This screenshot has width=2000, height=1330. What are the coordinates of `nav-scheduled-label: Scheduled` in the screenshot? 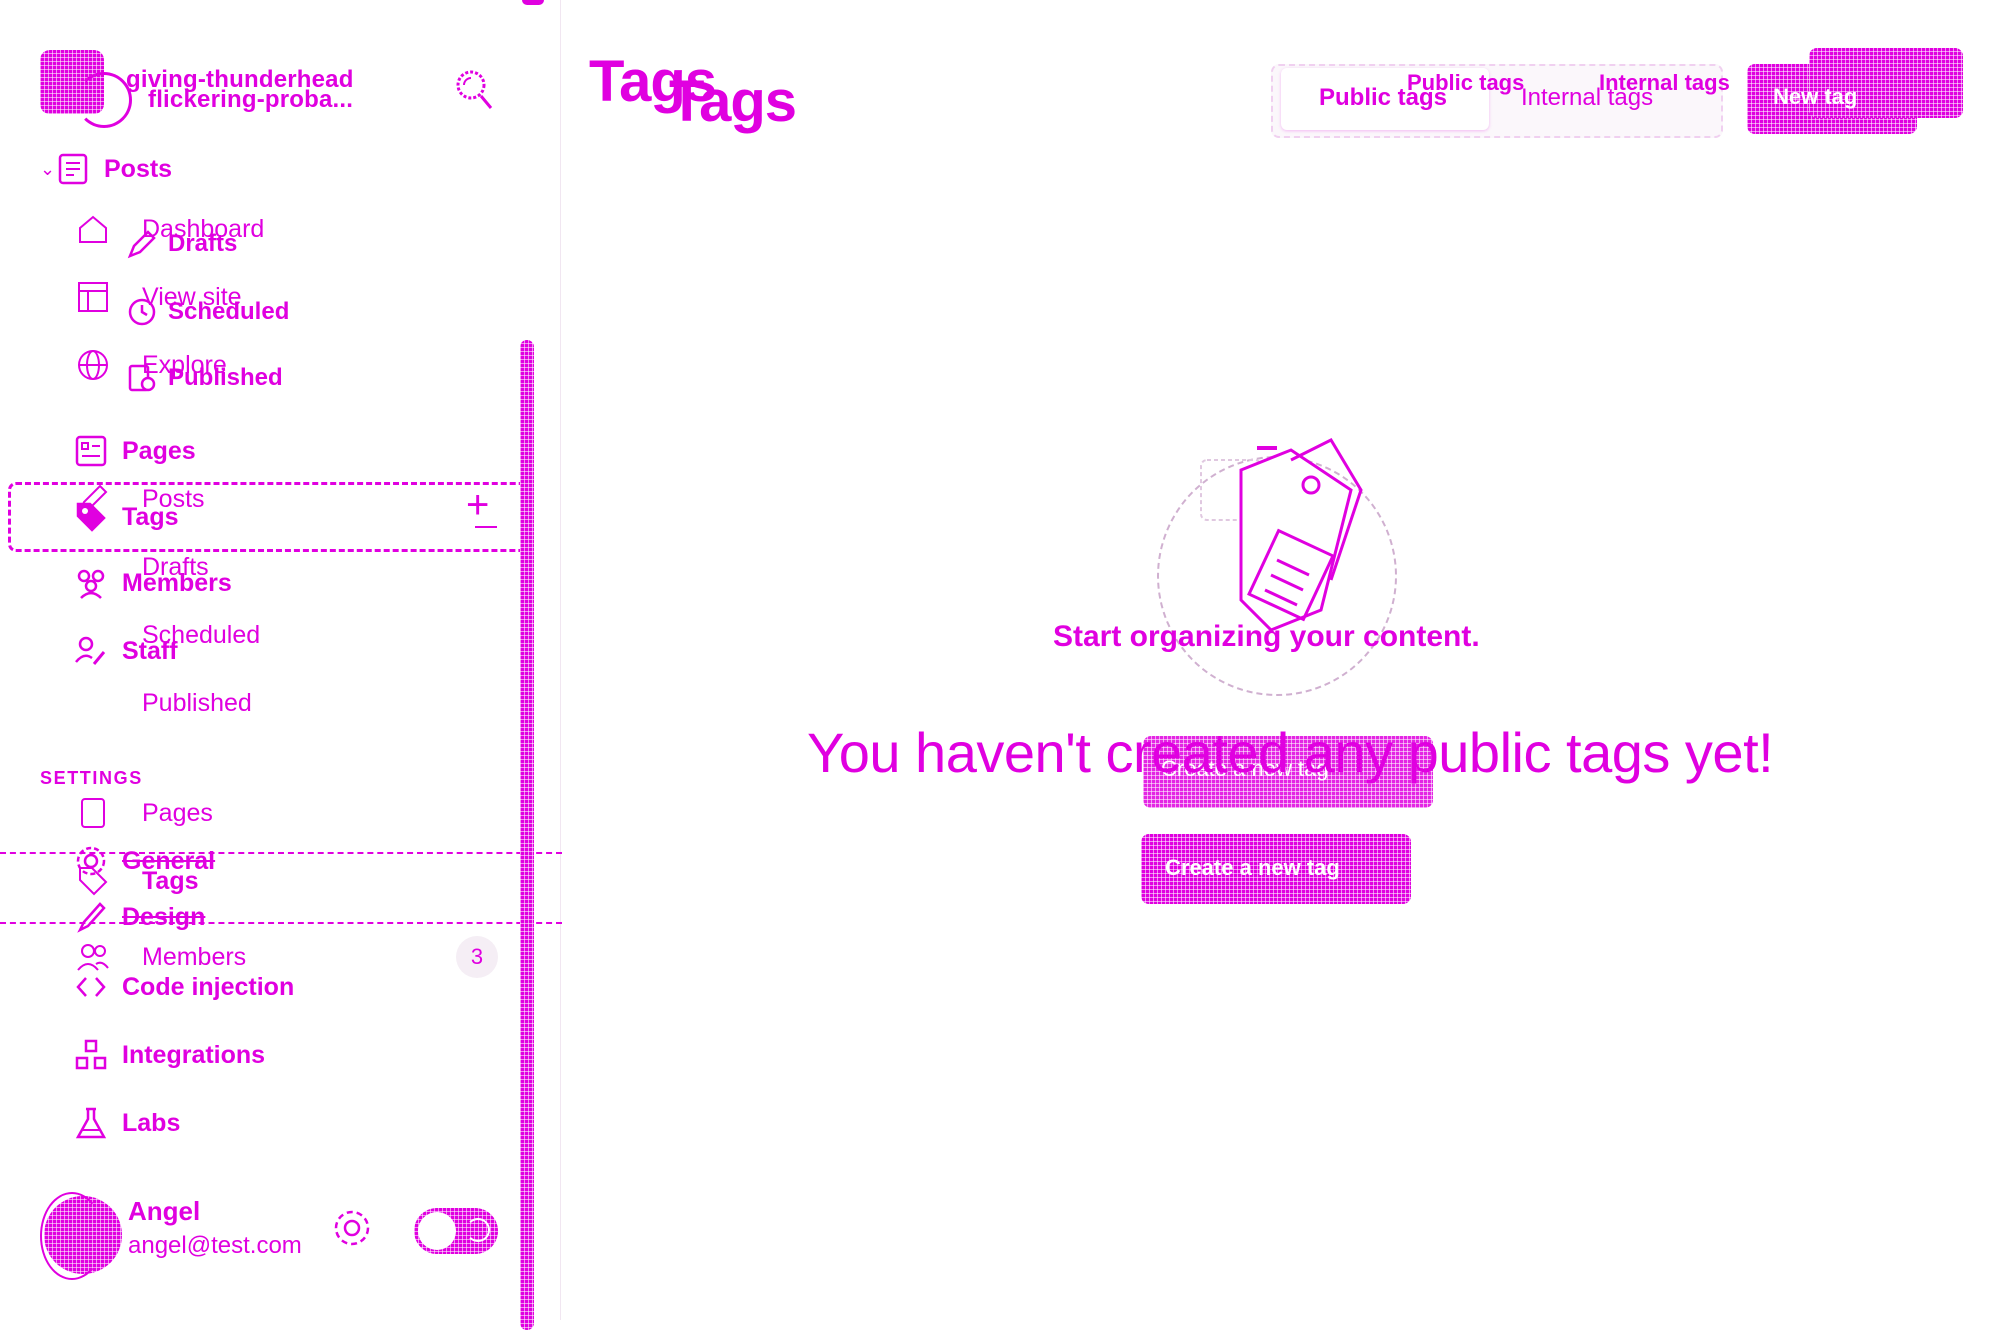 It's located at (229, 311).